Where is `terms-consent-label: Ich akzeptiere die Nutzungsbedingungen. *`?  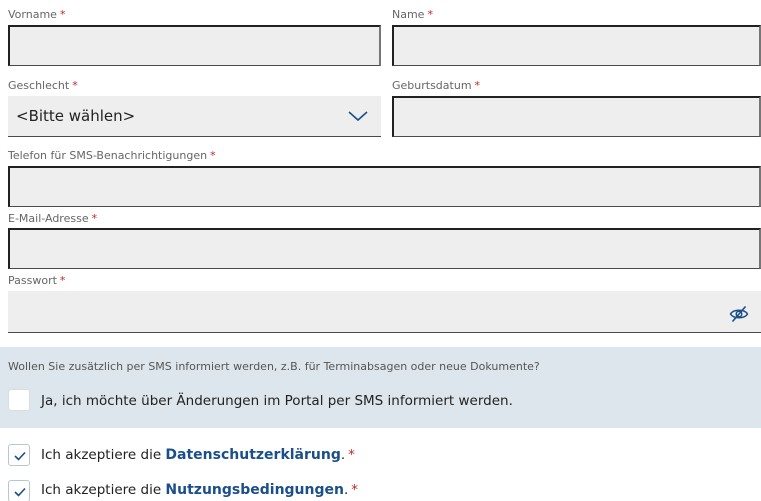
terms-consent-label: Ich akzeptiere die Nutzungsbedingungen. * is located at coordinates (200, 490).